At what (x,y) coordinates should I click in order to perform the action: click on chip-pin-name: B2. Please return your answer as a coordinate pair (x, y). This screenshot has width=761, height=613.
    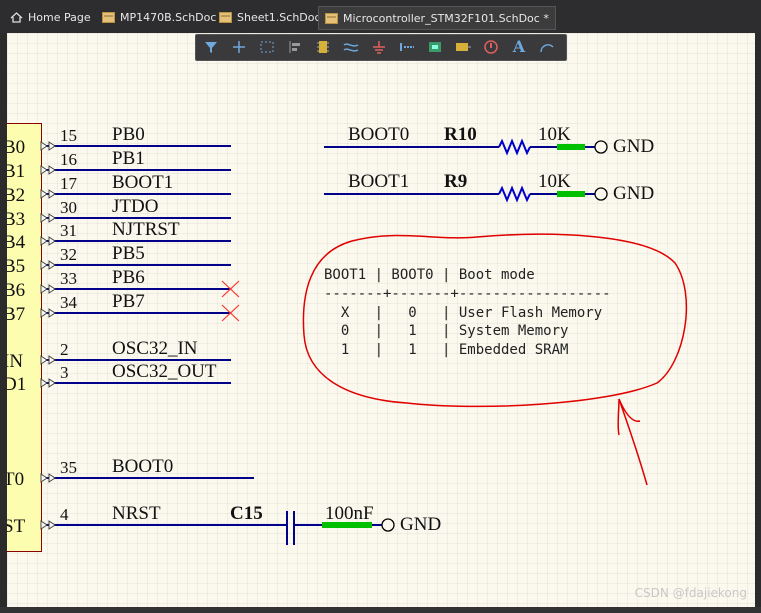
    Looking at the image, I should click on (16, 195).